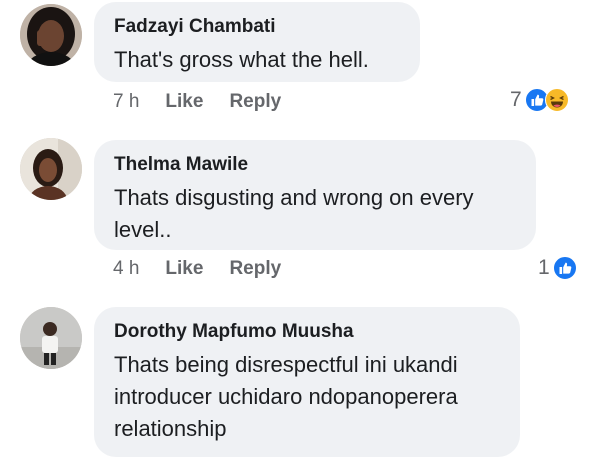 The width and height of the screenshot is (600, 457). I want to click on comment-actions: 4 h Like Reply, so click(210, 269).